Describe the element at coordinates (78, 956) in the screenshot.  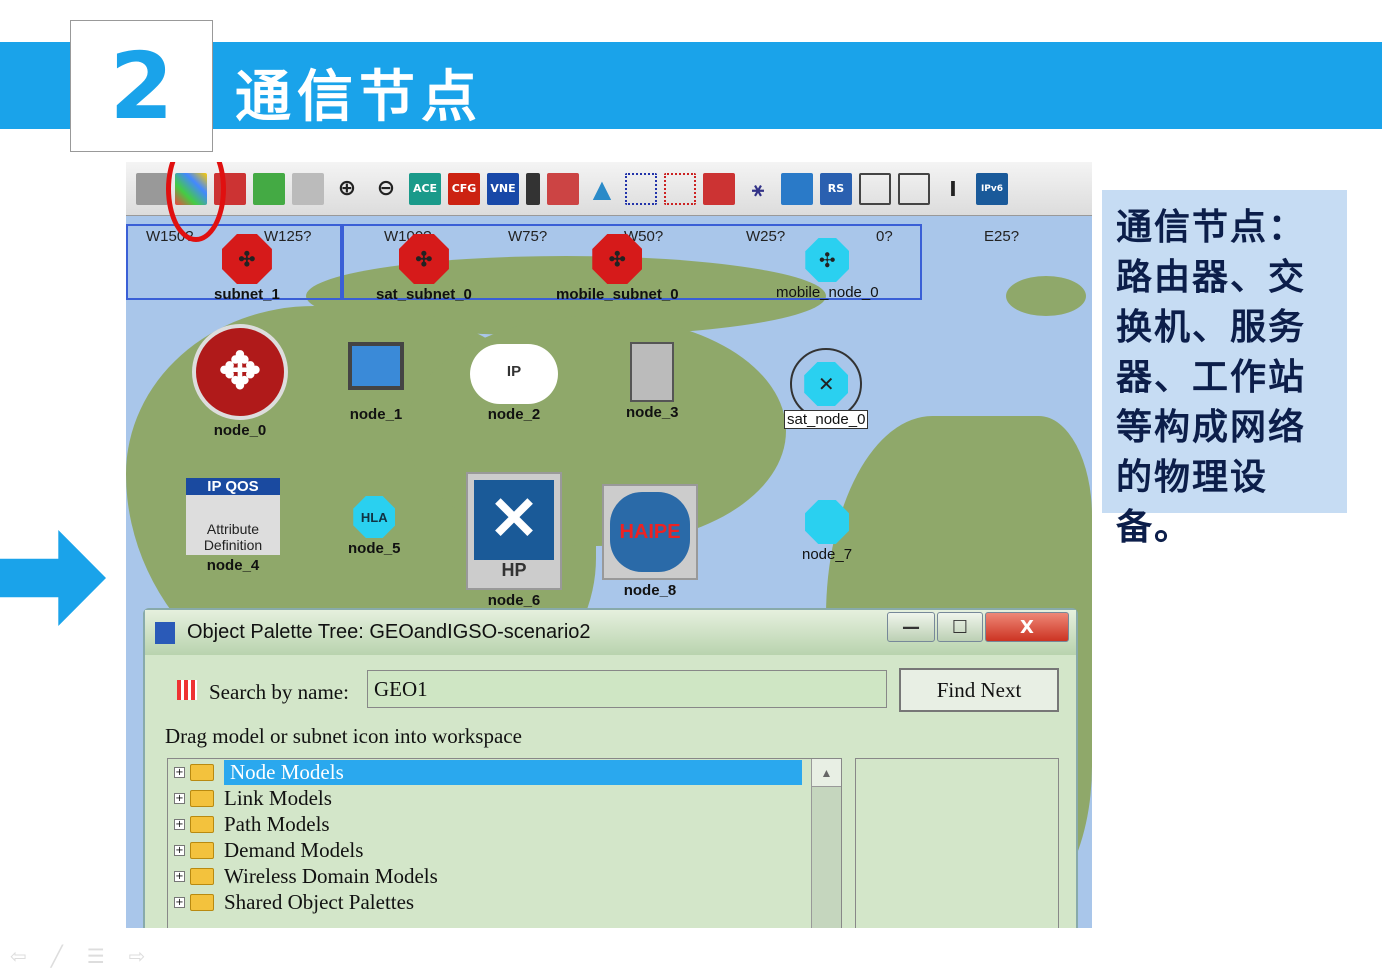
I see `slide-nav: ⇦ ╱ ☰ ⇨` at that location.